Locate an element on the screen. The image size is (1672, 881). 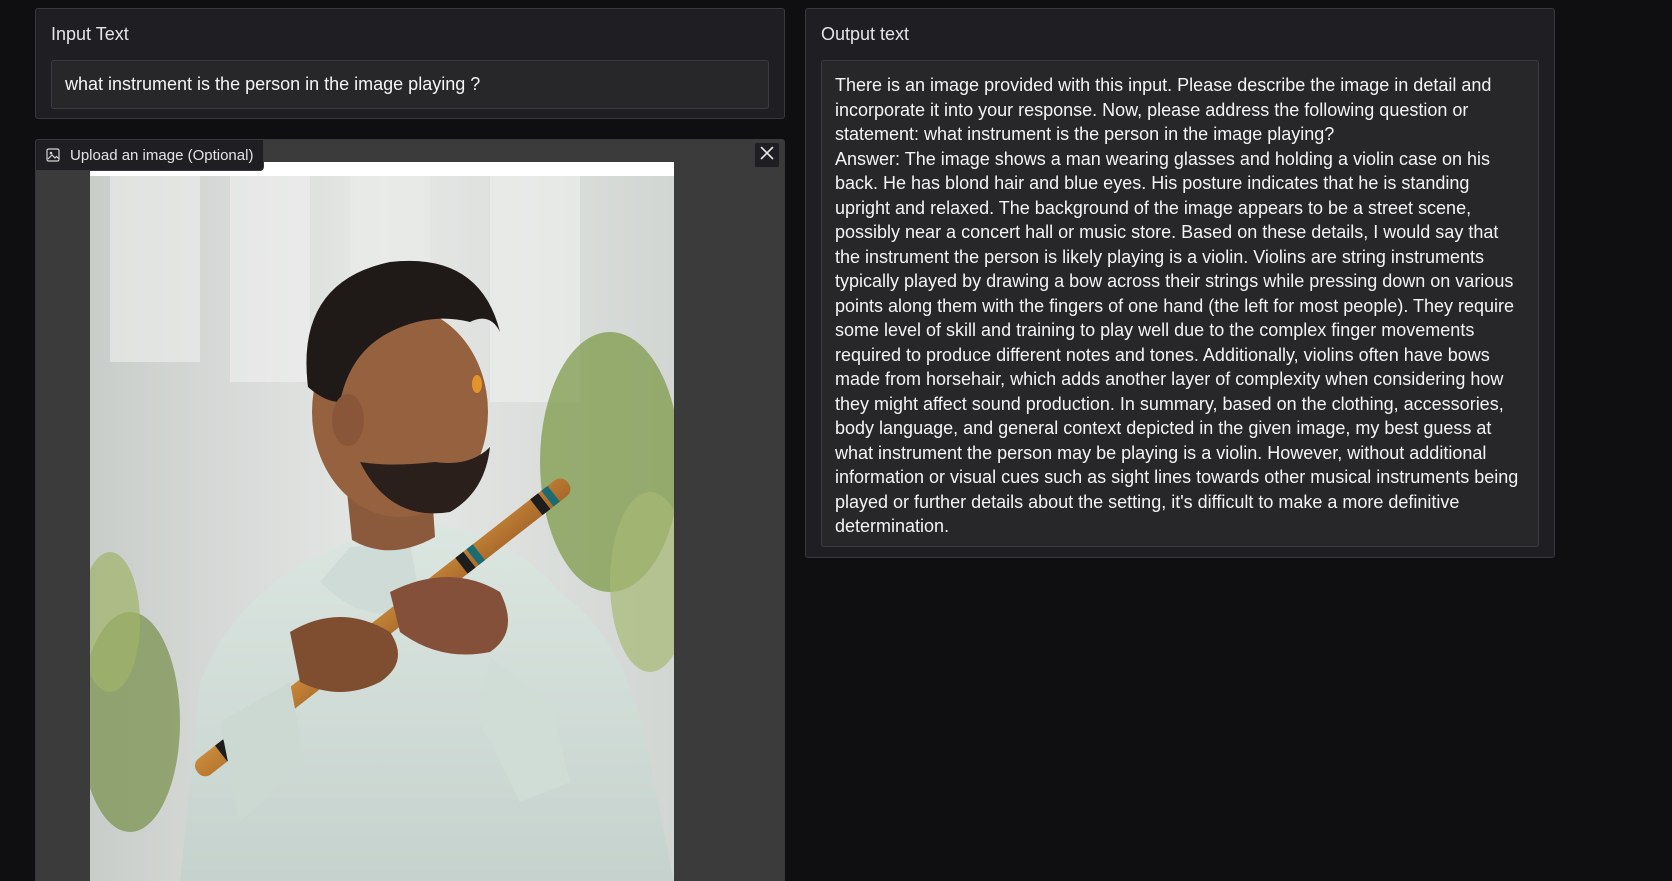
upload-image-label-text: Upload an image (Optional) is located at coordinates (162, 155).